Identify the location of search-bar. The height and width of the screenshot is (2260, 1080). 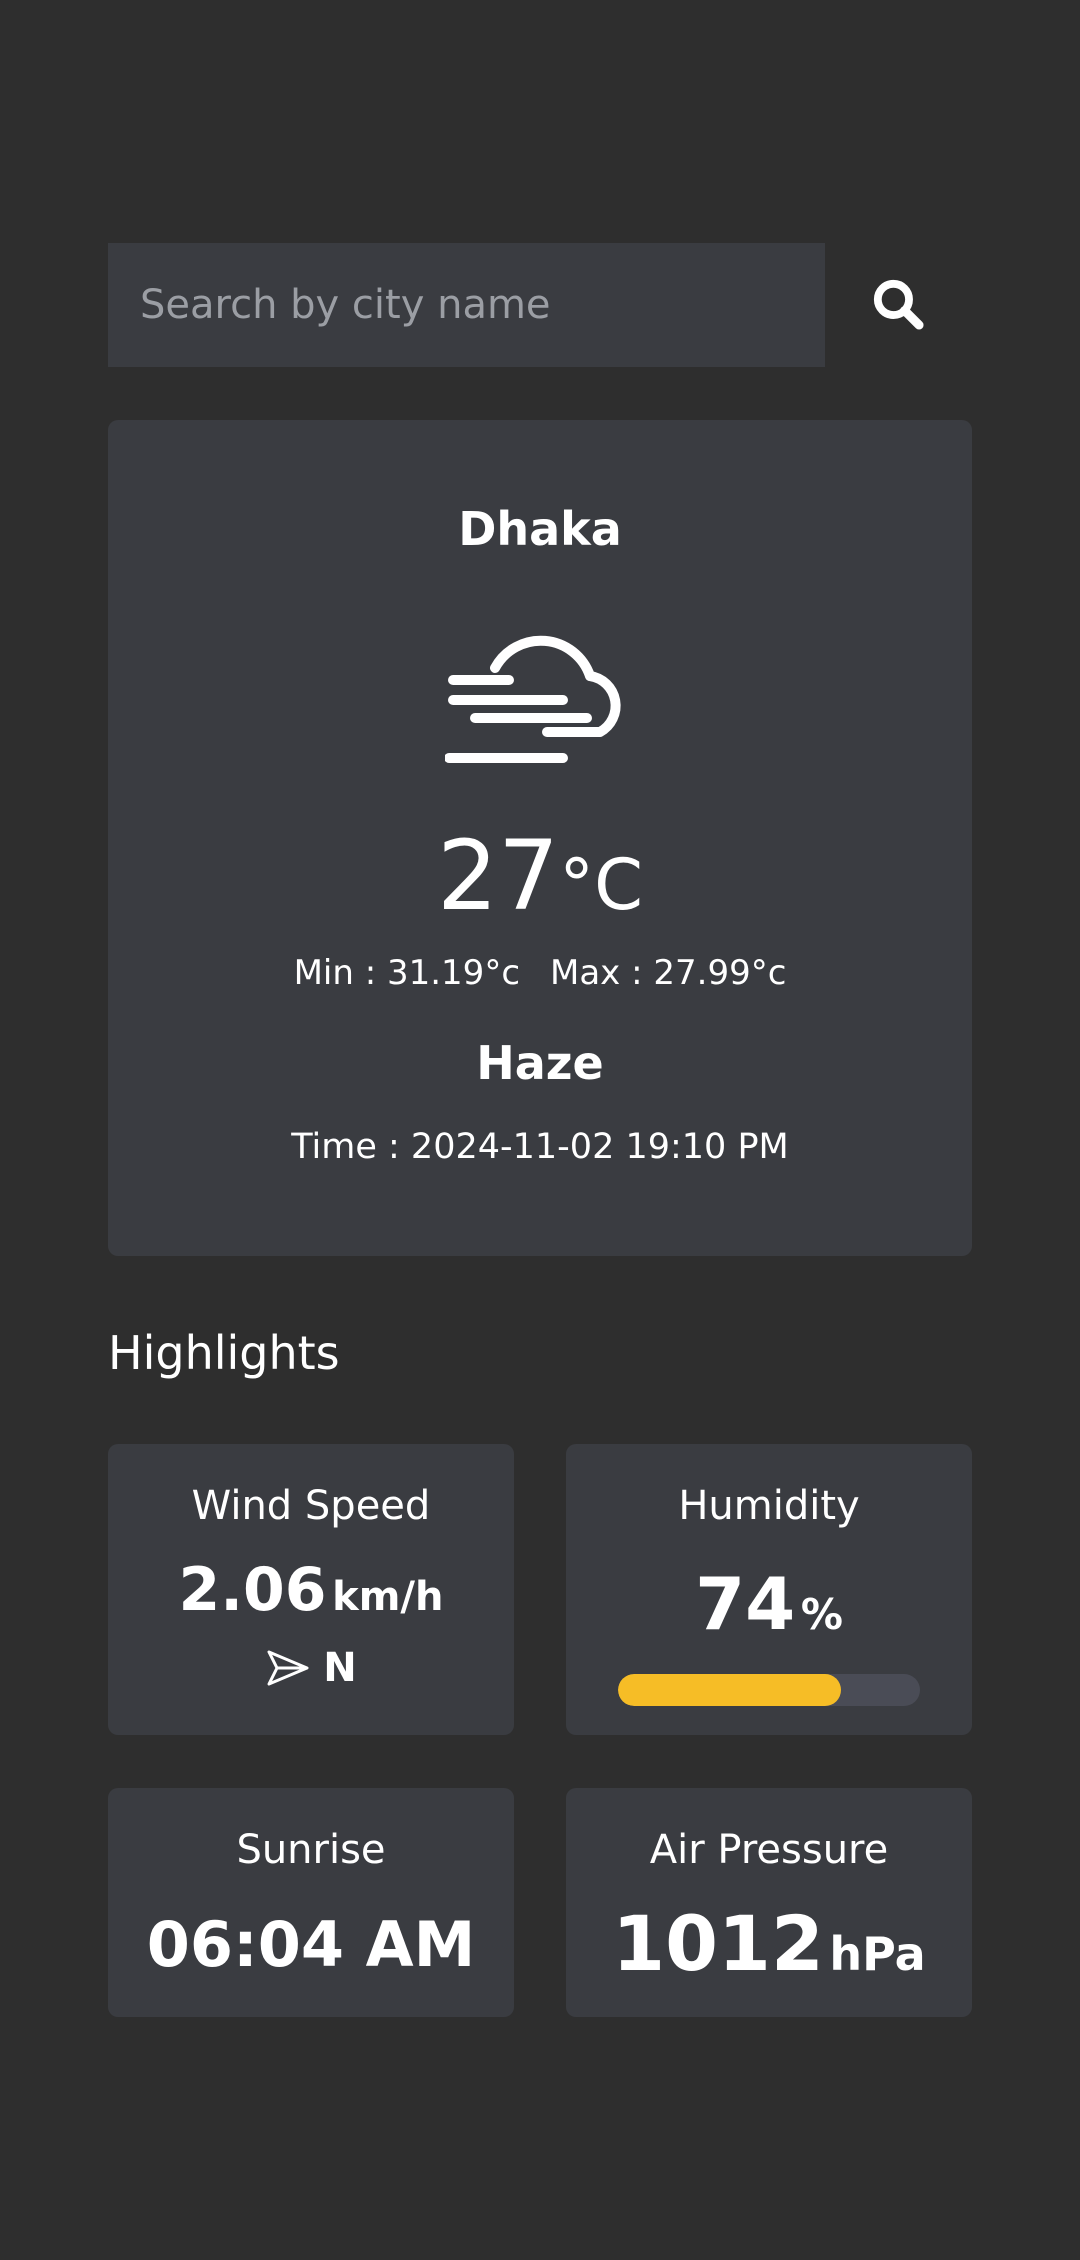
(540, 305).